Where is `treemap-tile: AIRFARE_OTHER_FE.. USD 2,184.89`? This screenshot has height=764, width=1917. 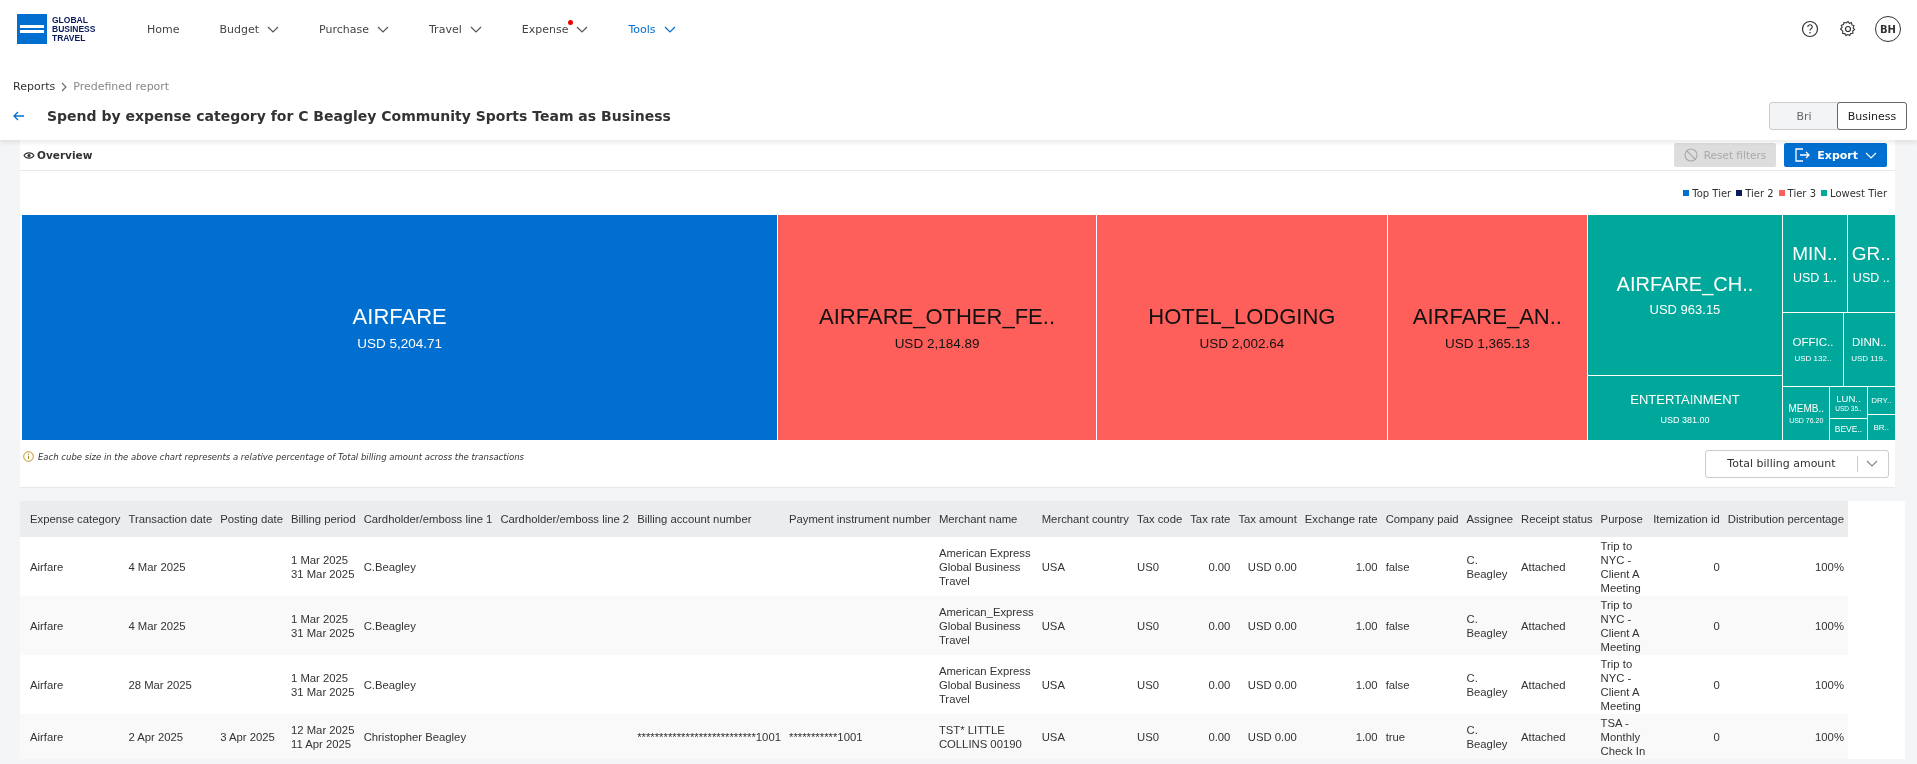
treemap-tile: AIRFARE_OTHER_FE.. USD 2,184.89 is located at coordinates (937, 327).